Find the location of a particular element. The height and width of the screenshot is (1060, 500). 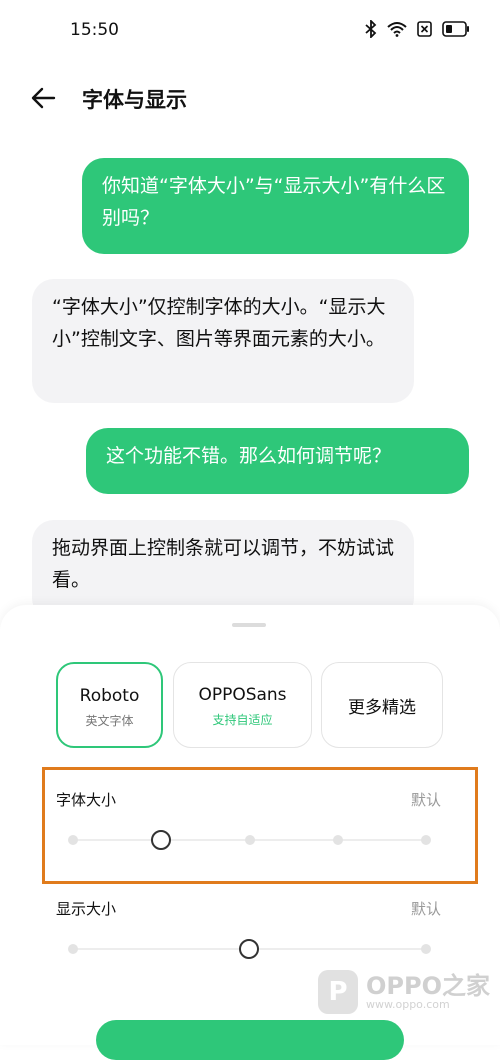

watermark: P OPPO之家 www.oppo.com is located at coordinates (404, 992).